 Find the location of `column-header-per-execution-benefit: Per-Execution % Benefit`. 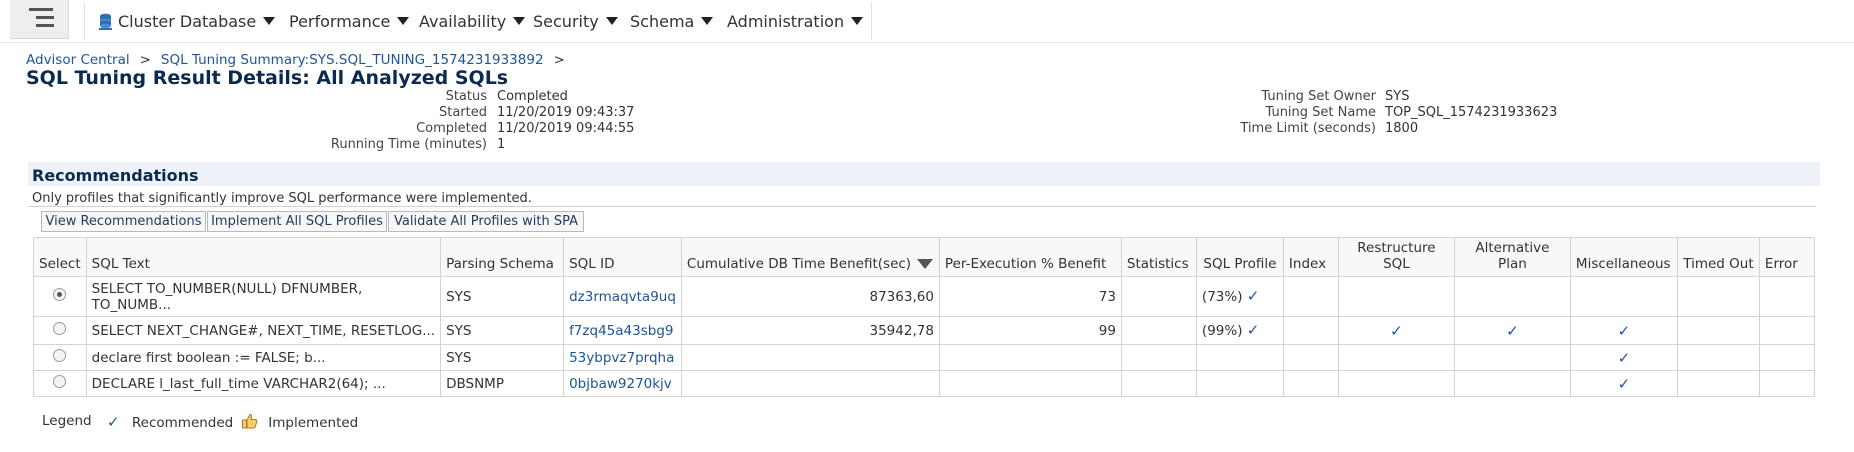

column-header-per-execution-benefit: Per-Execution % Benefit is located at coordinates (1030, 257).